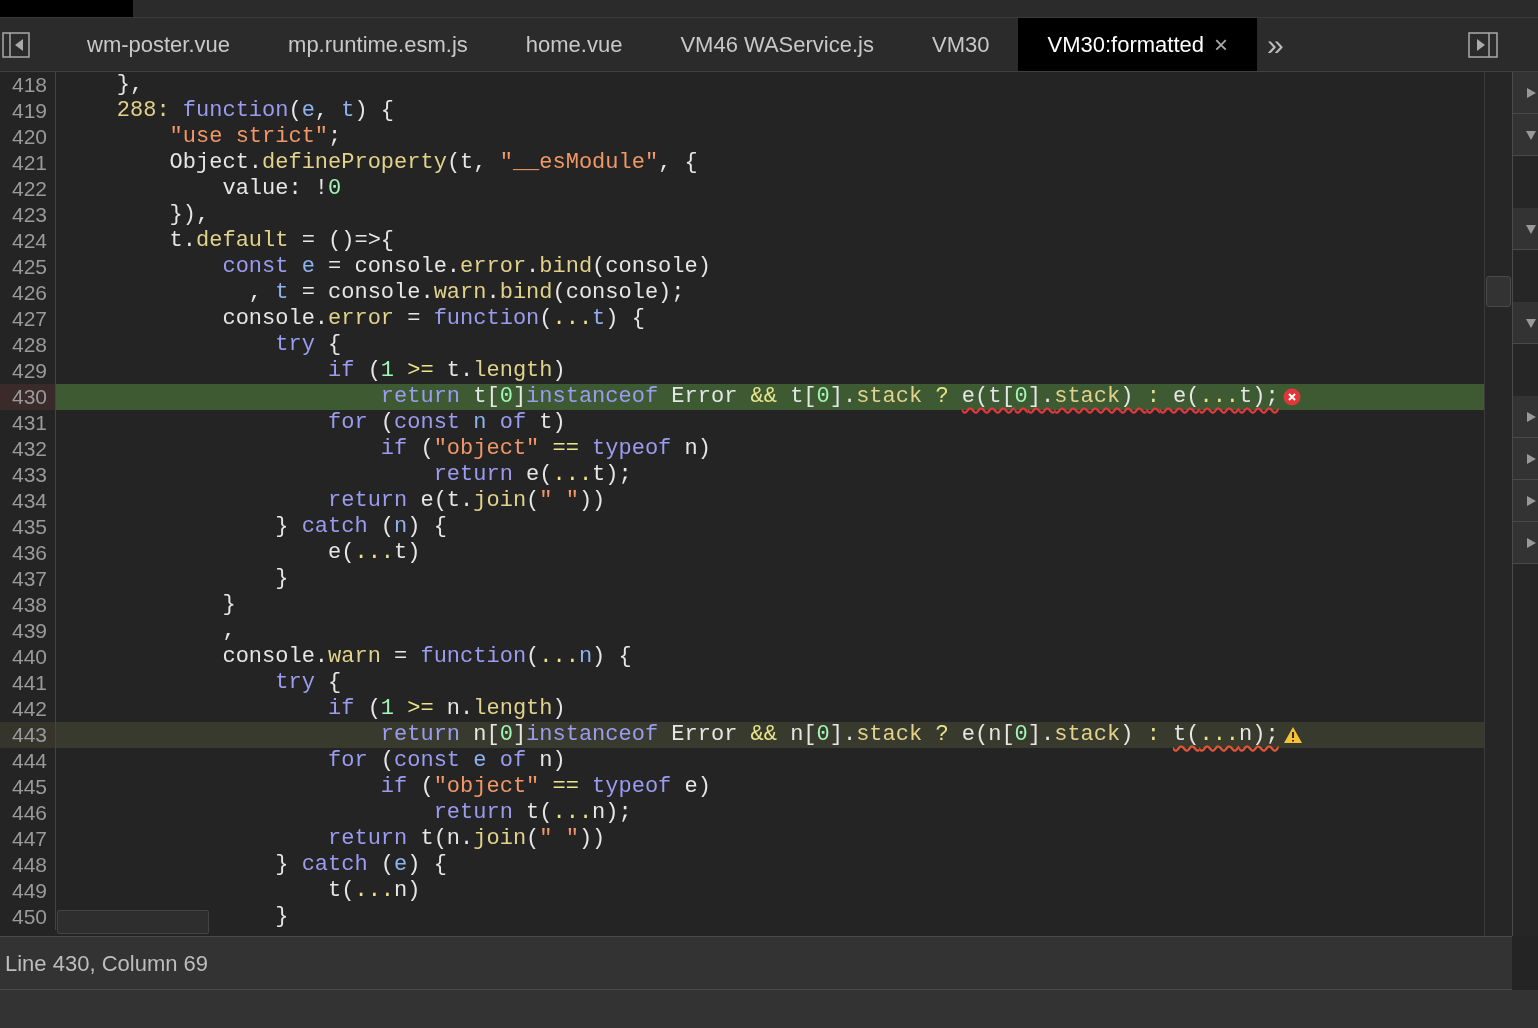 The image size is (1538, 1028). Describe the element at coordinates (1221, 44) in the screenshot. I see `close-tab-button: ×` at that location.